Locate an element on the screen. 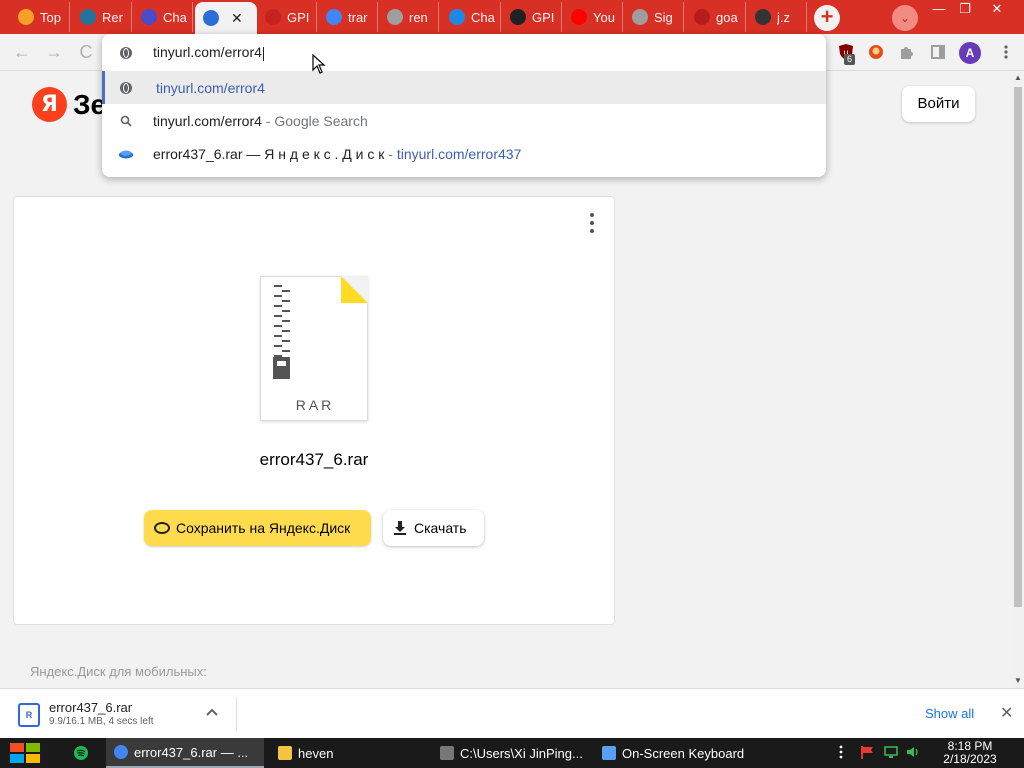 The width and height of the screenshot is (1024, 768). tab-0: Top is located at coordinates (40, 17).